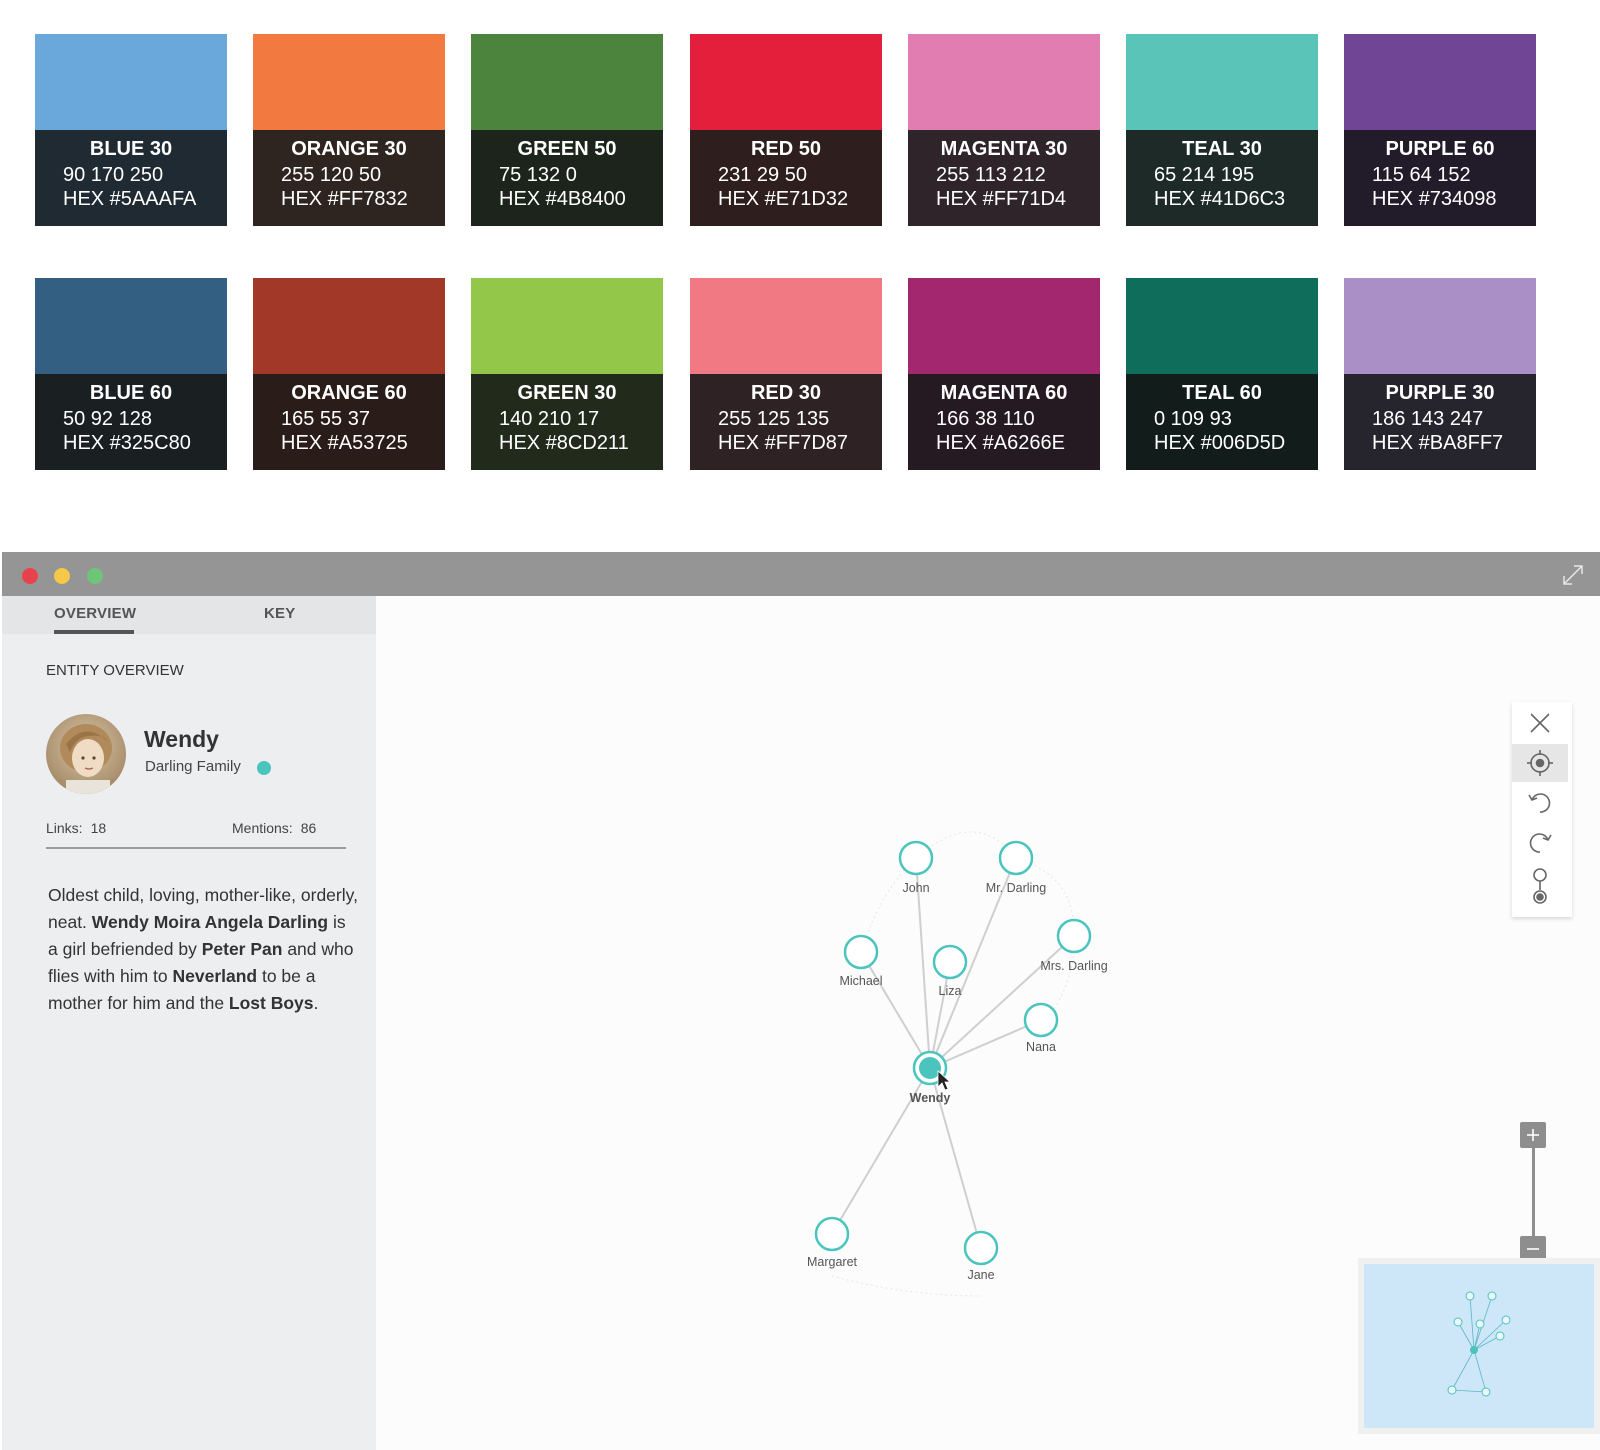 The image size is (1600, 1450). What do you see at coordinates (98, 828) in the screenshot?
I see `links-value: 18` at bounding box center [98, 828].